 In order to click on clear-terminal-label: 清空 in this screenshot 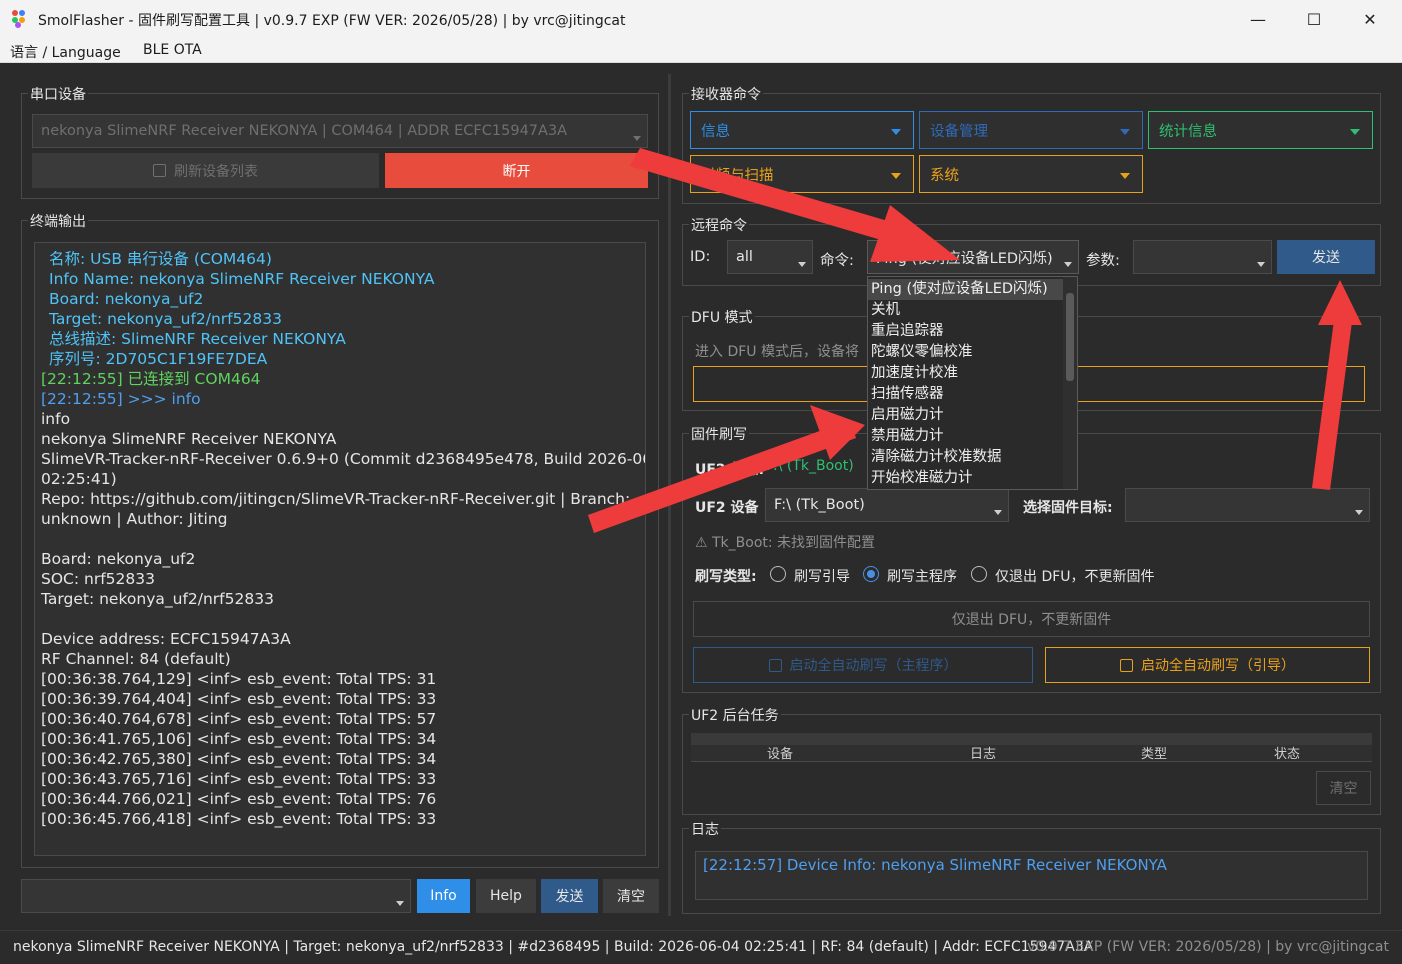, I will do `click(631, 897)`.